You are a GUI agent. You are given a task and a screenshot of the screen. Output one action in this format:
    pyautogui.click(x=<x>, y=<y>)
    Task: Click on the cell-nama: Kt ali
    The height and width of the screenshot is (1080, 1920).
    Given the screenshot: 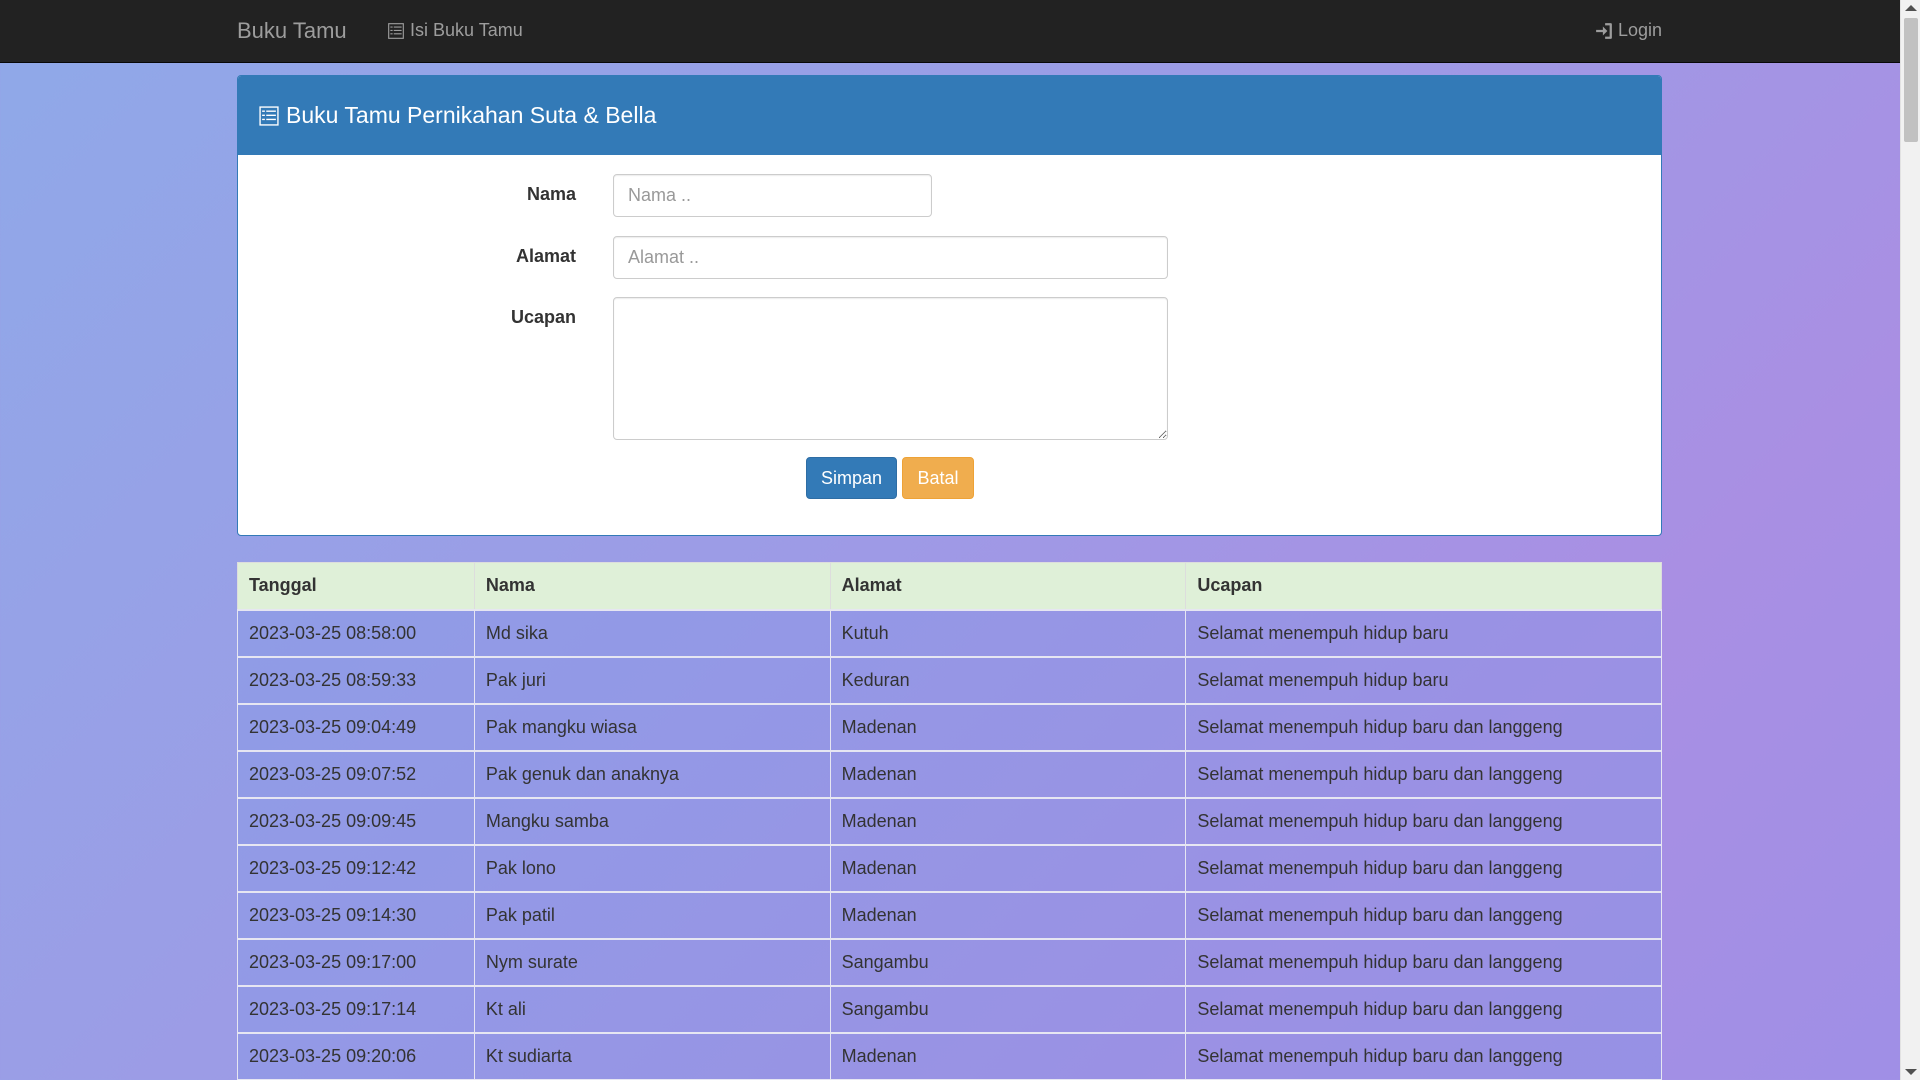 What is the action you would take?
    pyautogui.click(x=652, y=1009)
    